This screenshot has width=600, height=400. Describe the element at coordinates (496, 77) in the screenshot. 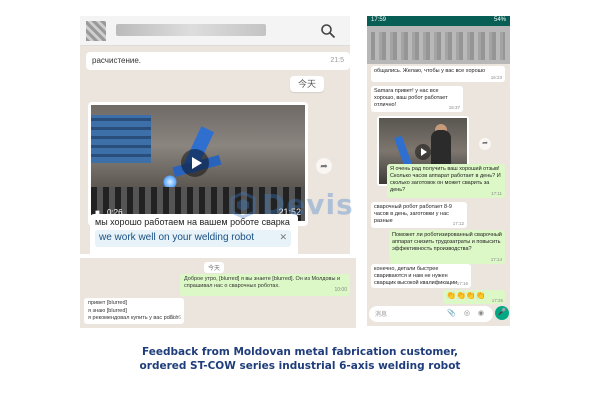

I see `message-time: 16:23` at that location.